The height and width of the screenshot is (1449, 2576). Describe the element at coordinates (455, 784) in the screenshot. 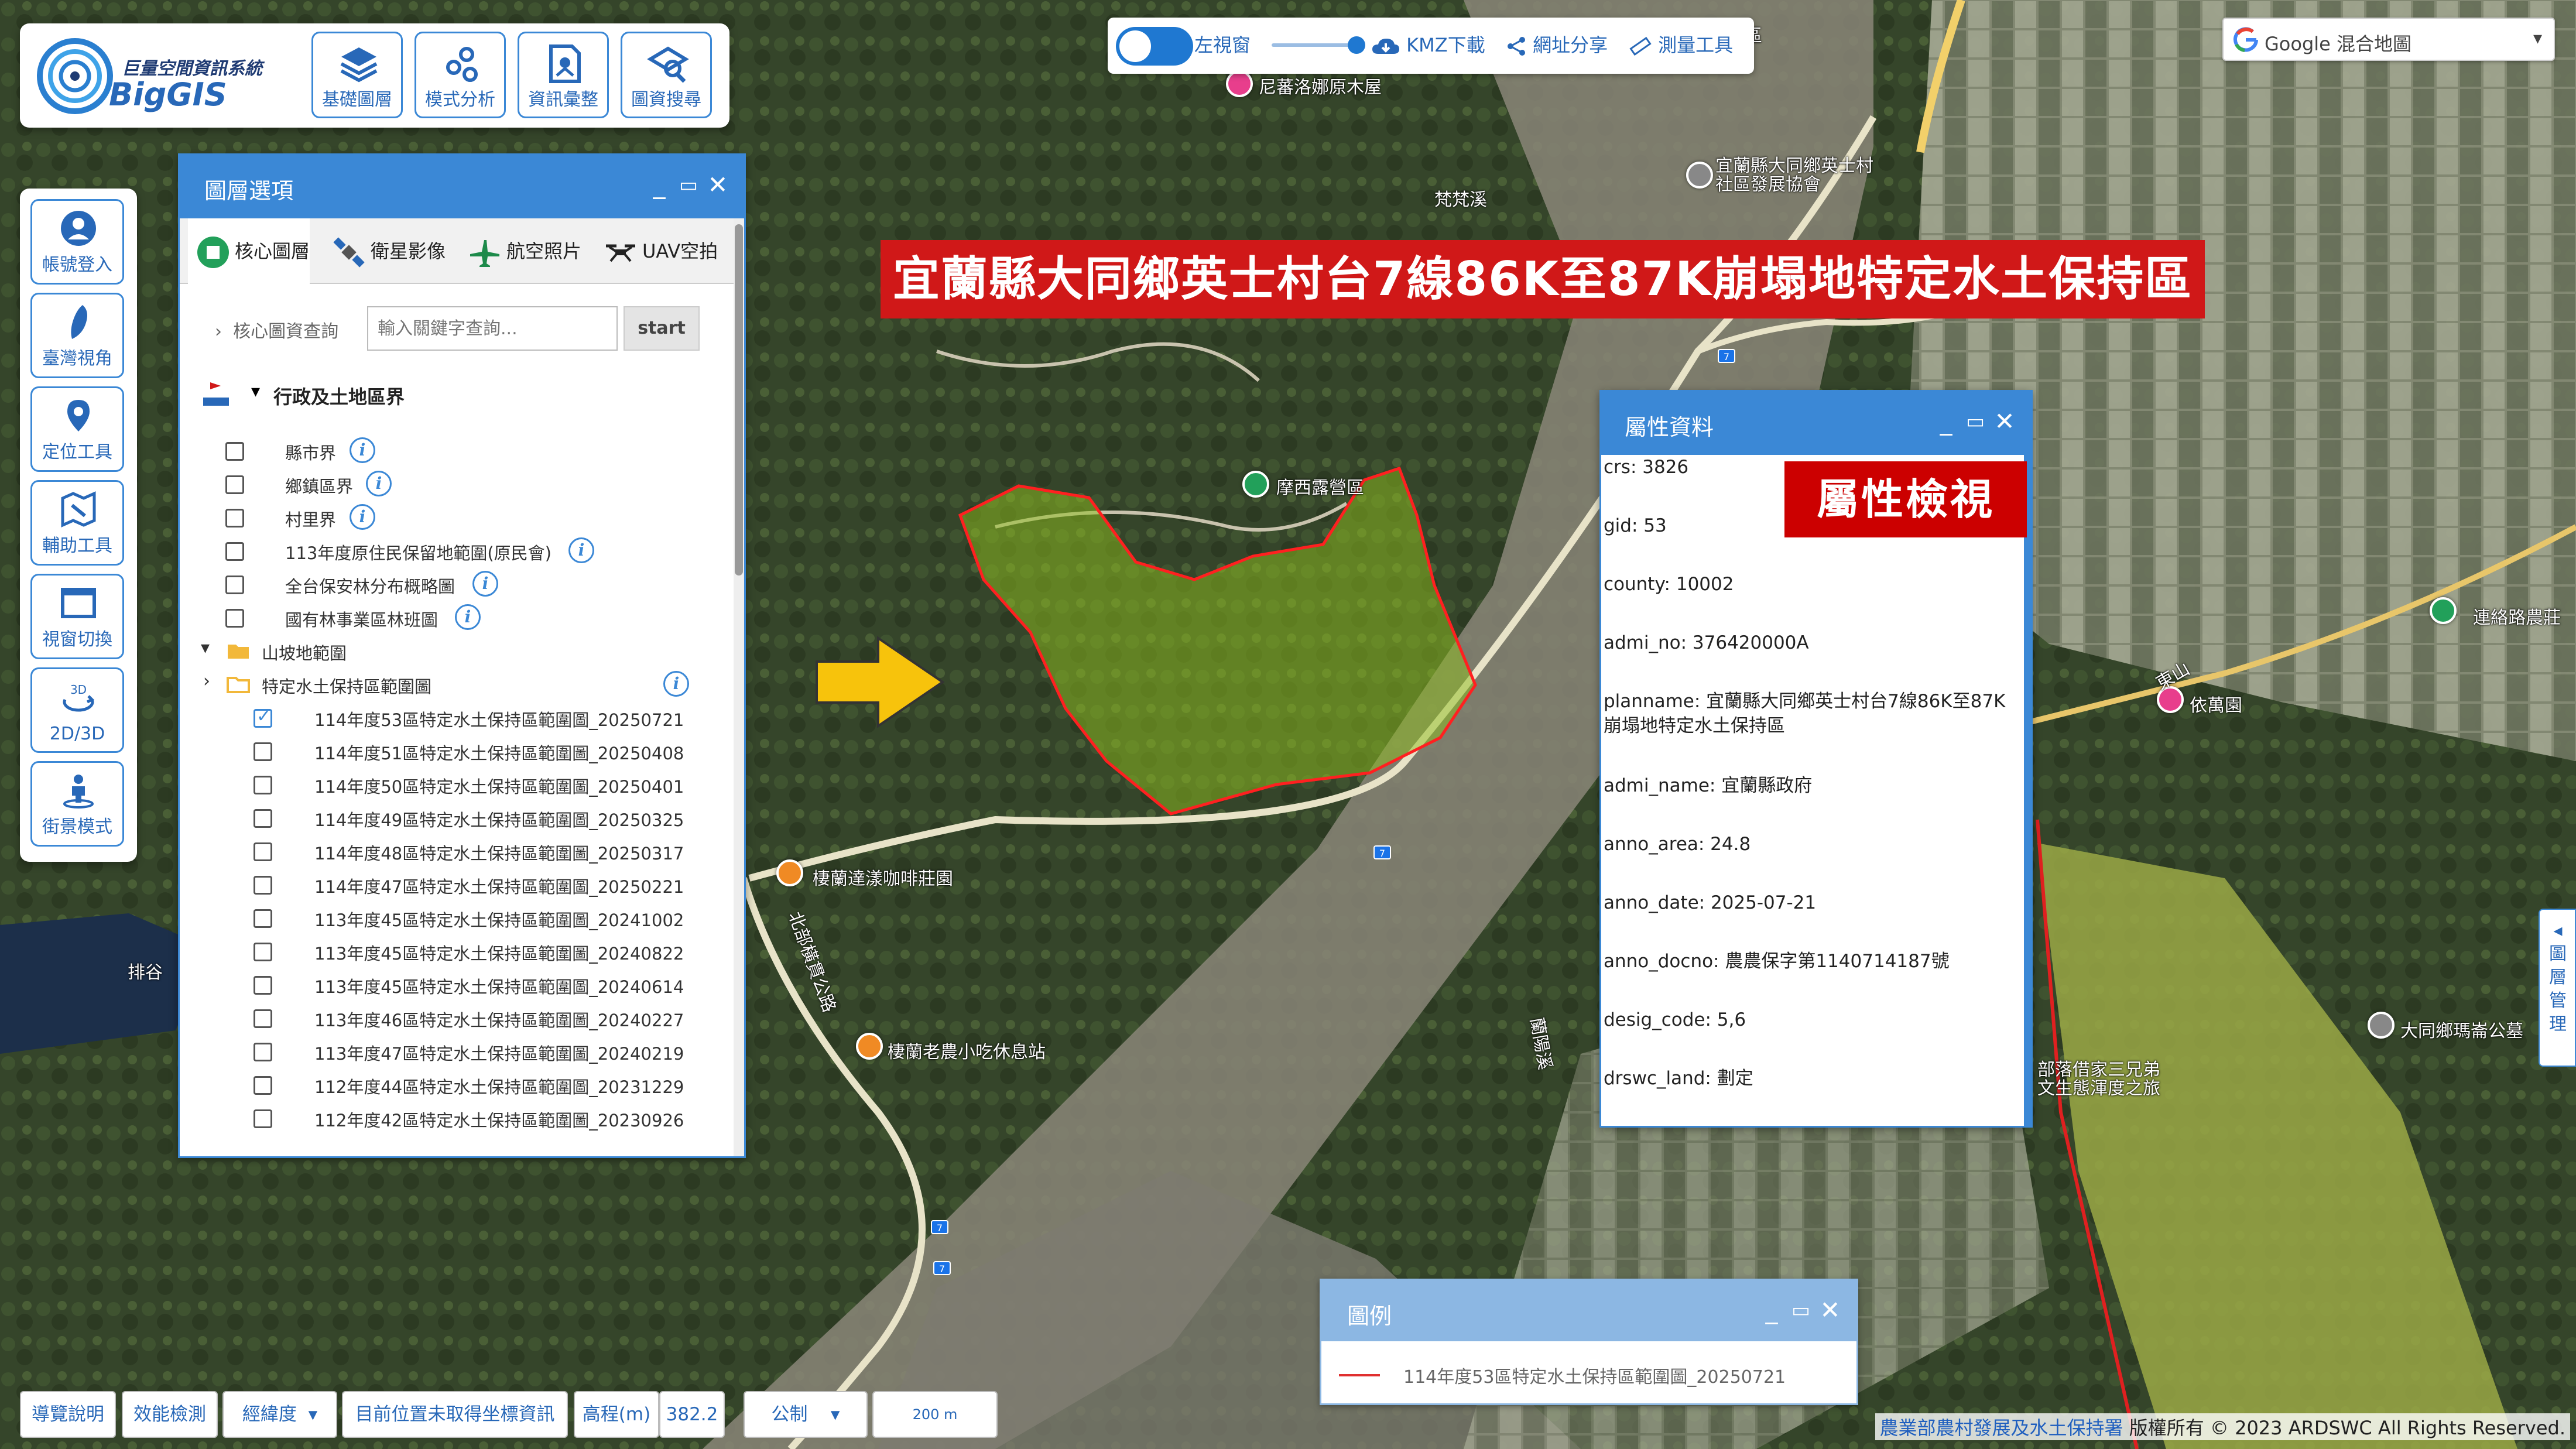

I see `sublayer-item: 114年度50區特定水土保持區範圍圖_20250401` at that location.